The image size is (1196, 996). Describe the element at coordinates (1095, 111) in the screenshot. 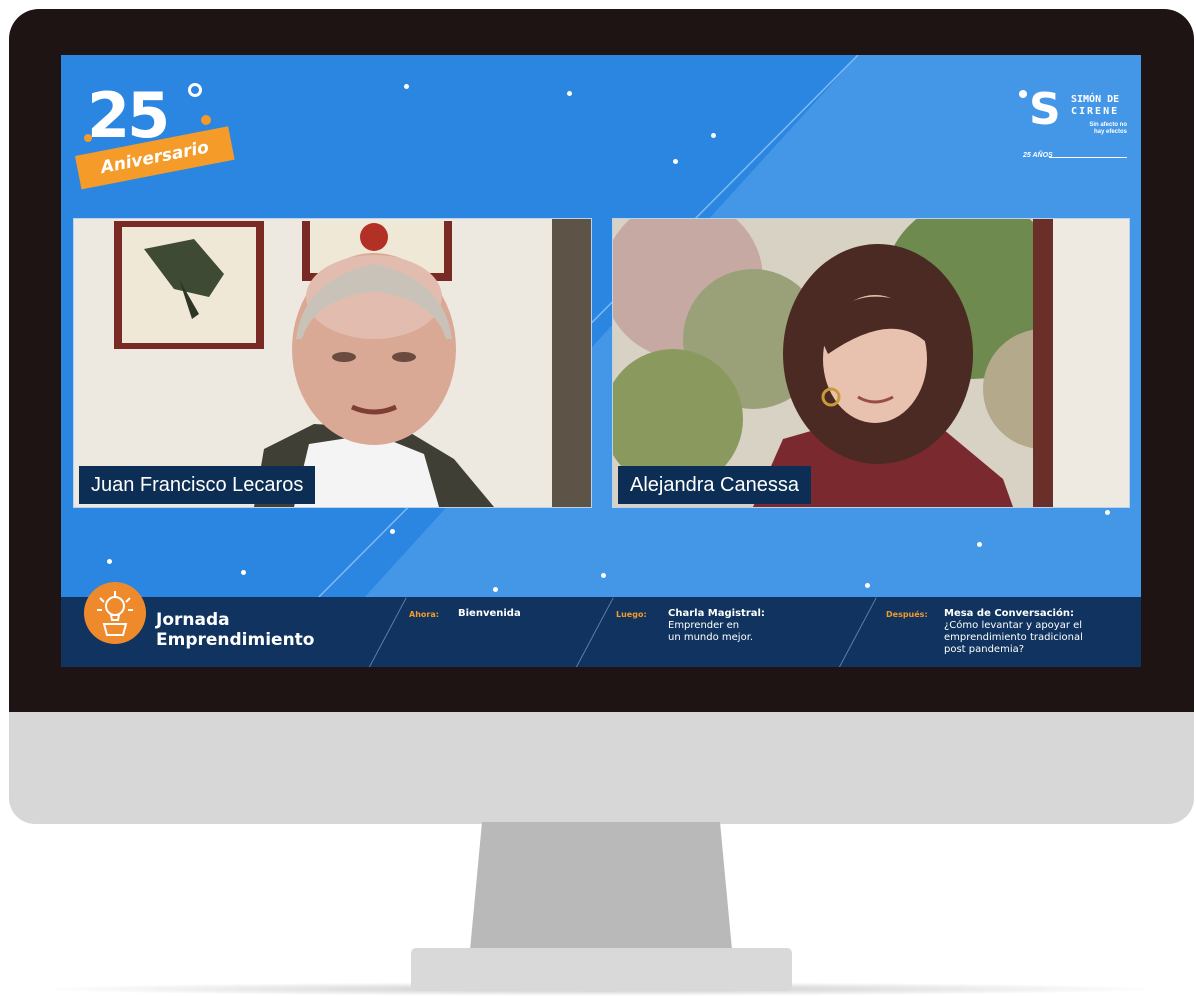

I see `brand-name-line2: CIRENE` at that location.